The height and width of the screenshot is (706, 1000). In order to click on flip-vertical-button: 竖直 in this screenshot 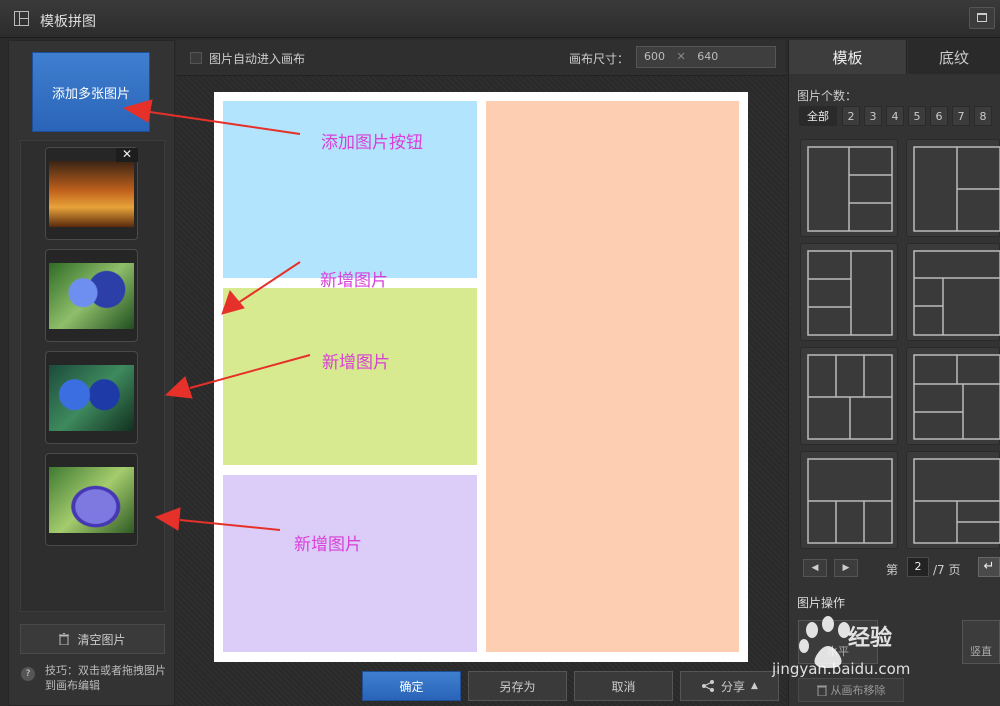, I will do `click(981, 642)`.